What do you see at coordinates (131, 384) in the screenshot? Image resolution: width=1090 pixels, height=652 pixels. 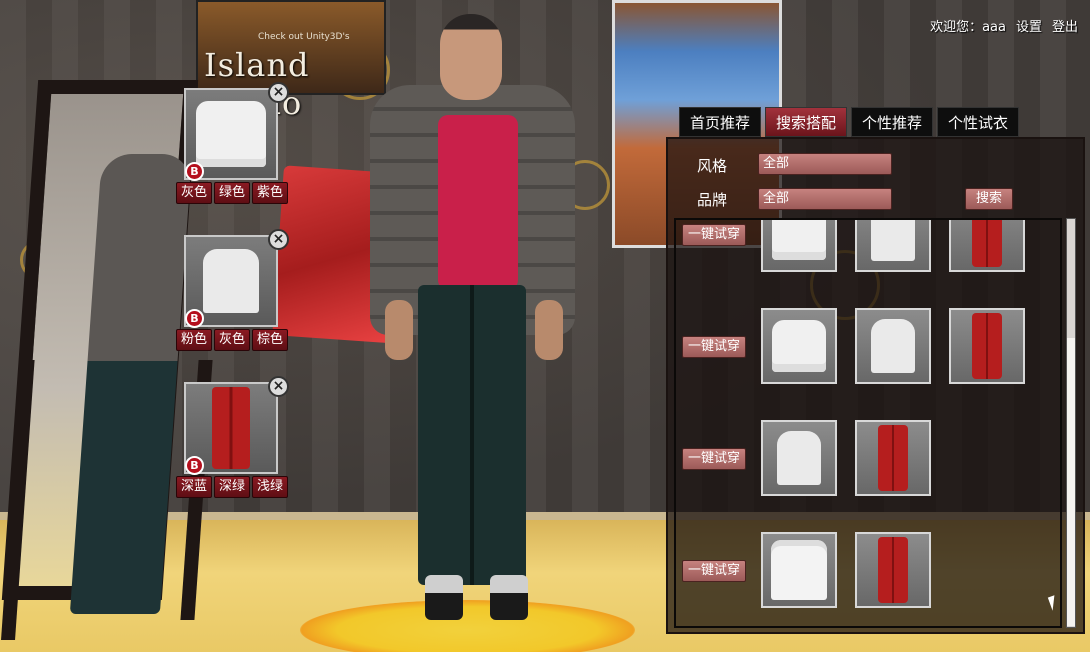 I see `mirror-reflection` at bounding box center [131, 384].